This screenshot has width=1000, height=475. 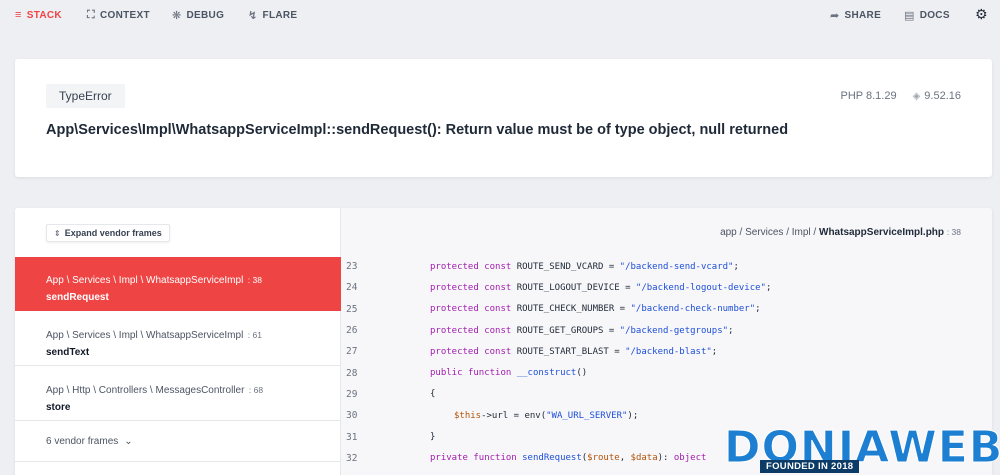 What do you see at coordinates (82, 441) in the screenshot?
I see `vendor-frames-label: 6 vendor frames` at bounding box center [82, 441].